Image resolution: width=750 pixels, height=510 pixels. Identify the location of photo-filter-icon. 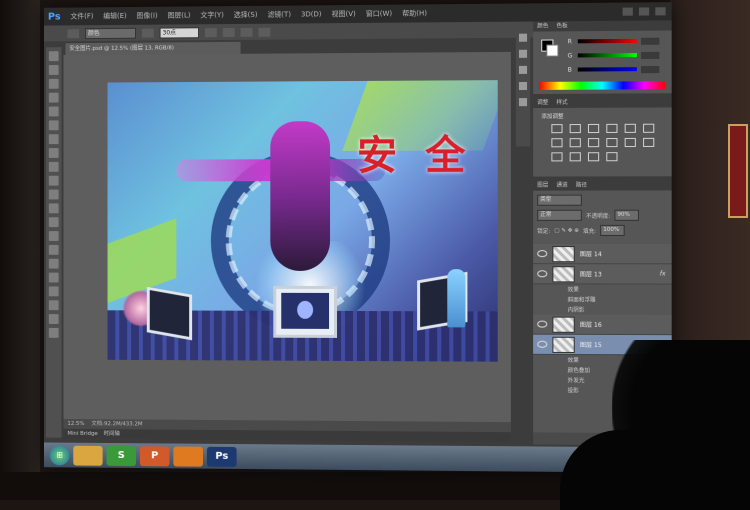
(593, 143).